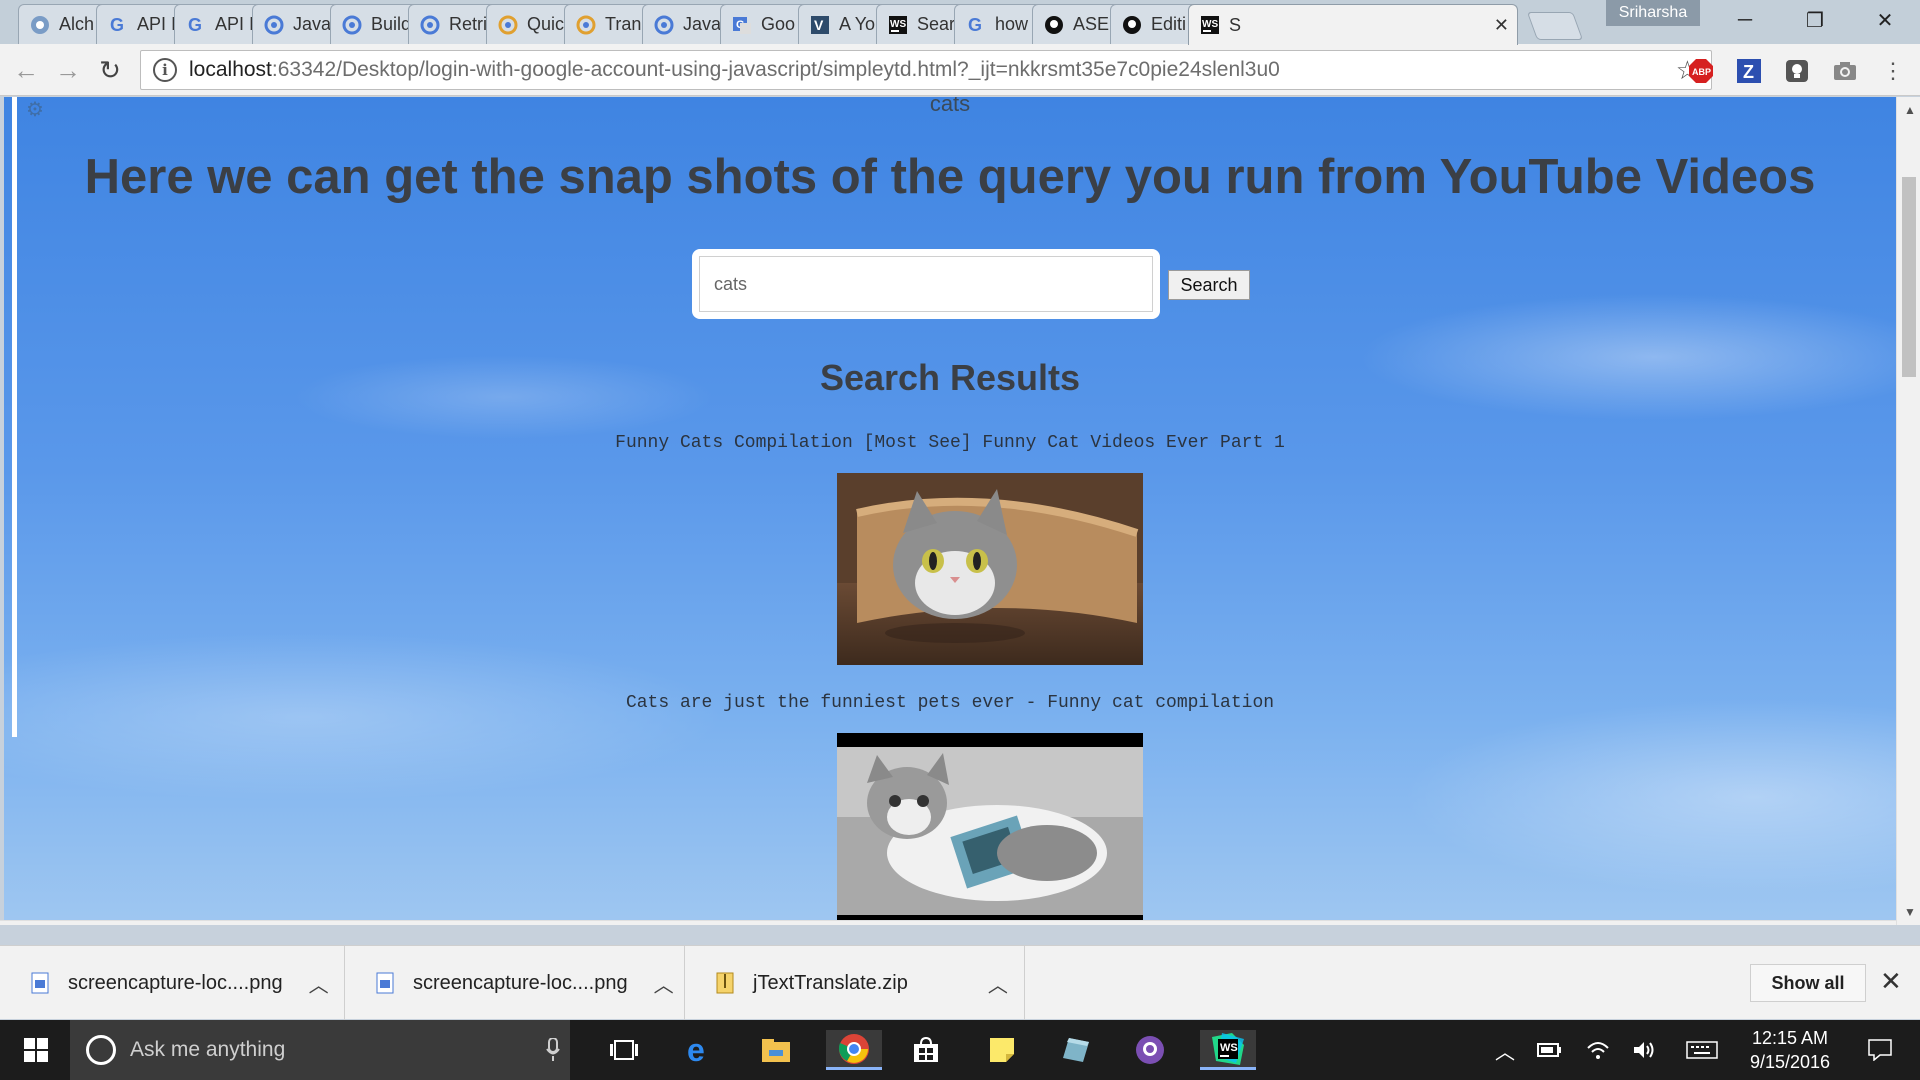 The height and width of the screenshot is (1080, 1920). What do you see at coordinates (1702, 1050) in the screenshot?
I see `keyboard-icon` at bounding box center [1702, 1050].